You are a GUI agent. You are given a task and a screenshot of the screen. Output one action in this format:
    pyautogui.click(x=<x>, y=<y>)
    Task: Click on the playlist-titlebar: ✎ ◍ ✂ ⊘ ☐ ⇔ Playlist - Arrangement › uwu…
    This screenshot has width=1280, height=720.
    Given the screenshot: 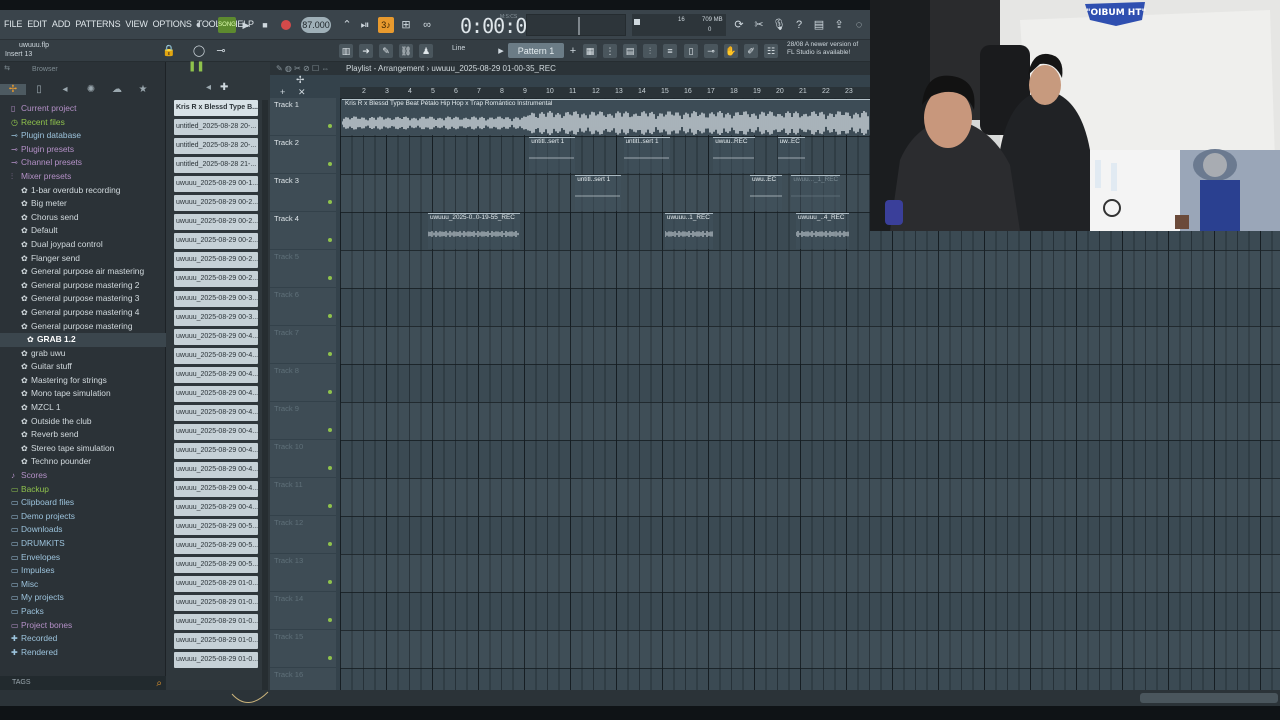 What is the action you would take?
    pyautogui.click(x=570, y=68)
    